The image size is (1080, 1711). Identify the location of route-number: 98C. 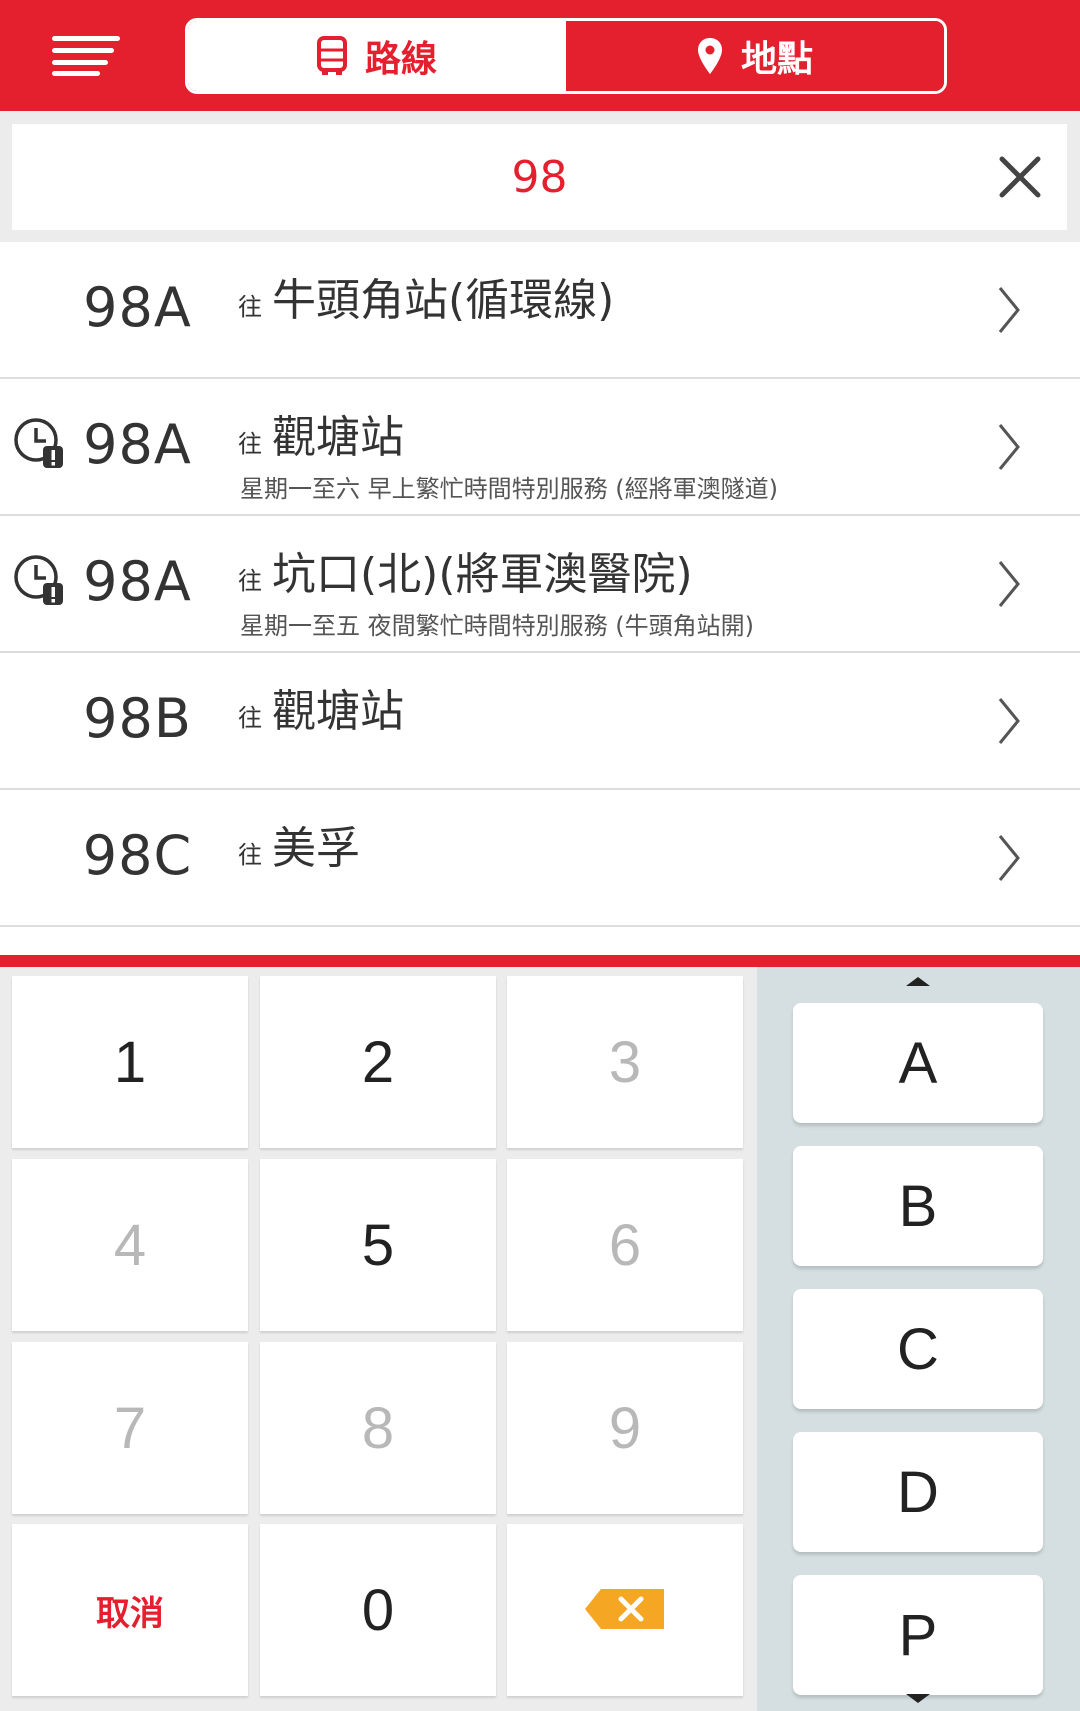
(137, 855).